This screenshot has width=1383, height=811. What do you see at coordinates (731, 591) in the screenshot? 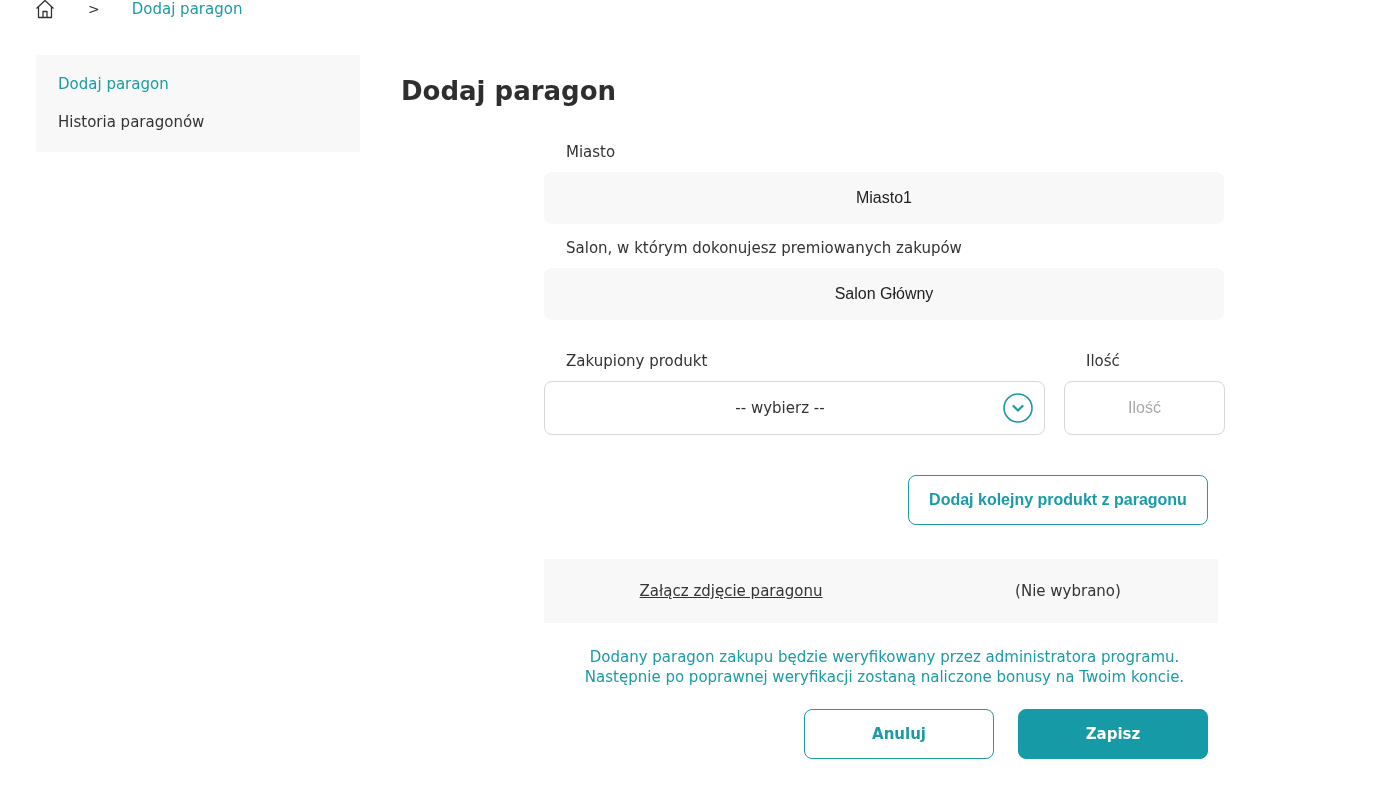
I see `attach-photo-link: Załącz zdjęcie paragonu` at bounding box center [731, 591].